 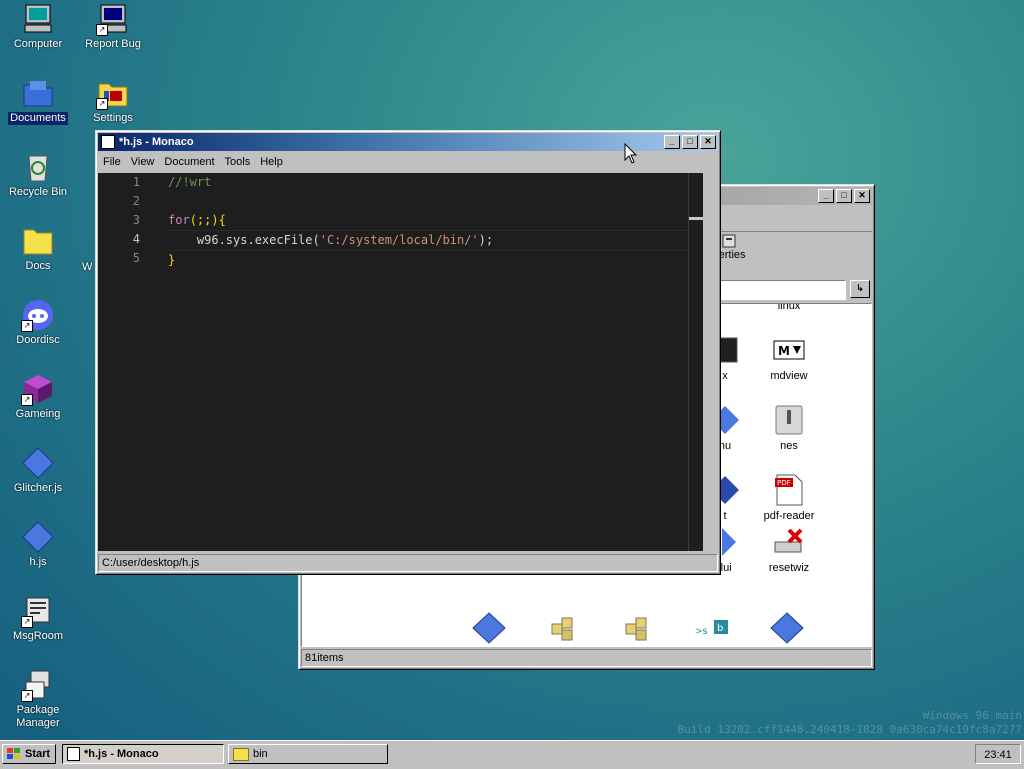 What do you see at coordinates (725, 516) in the screenshot?
I see `file-item-label: t` at bounding box center [725, 516].